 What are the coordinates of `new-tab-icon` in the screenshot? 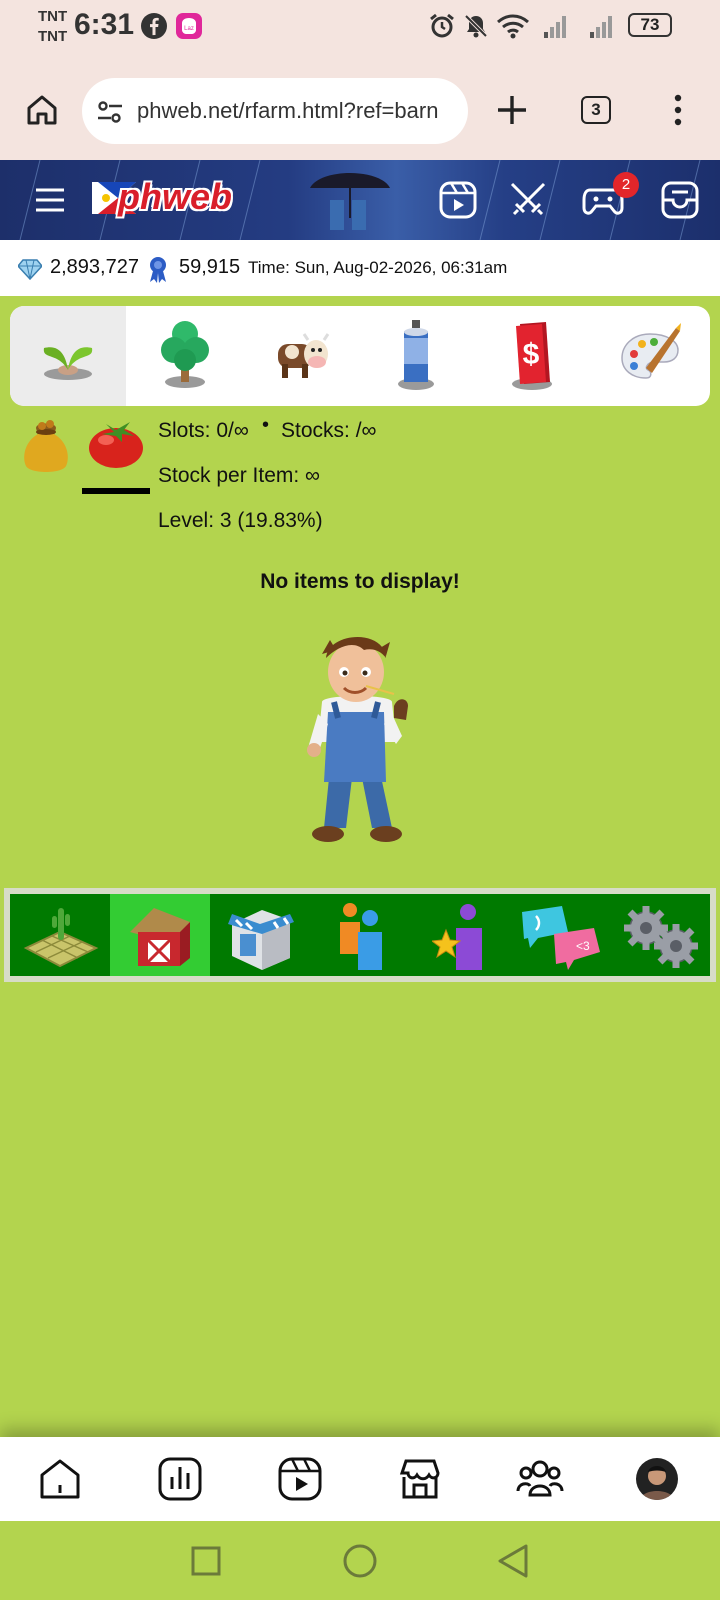 It's located at (512, 110).